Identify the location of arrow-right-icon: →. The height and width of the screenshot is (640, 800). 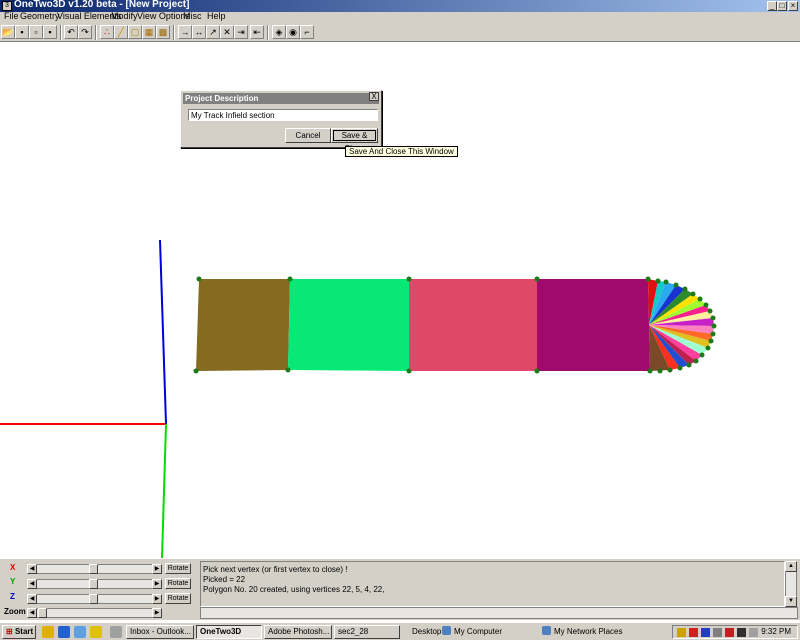
(185, 32).